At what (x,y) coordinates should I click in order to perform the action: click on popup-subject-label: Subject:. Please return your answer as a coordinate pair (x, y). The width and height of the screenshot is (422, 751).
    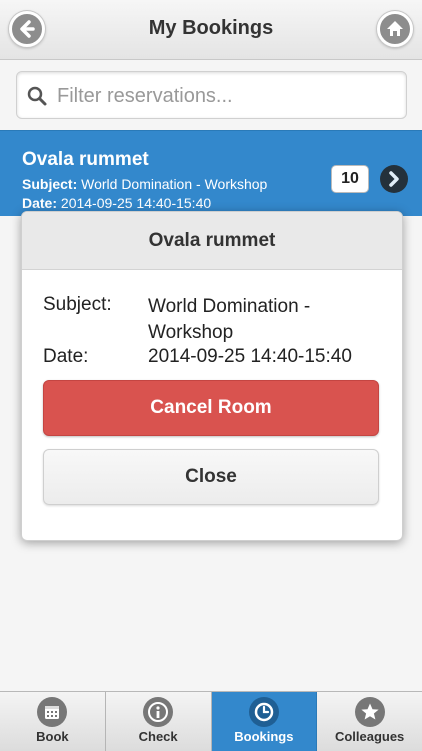
    Looking at the image, I should click on (77, 304).